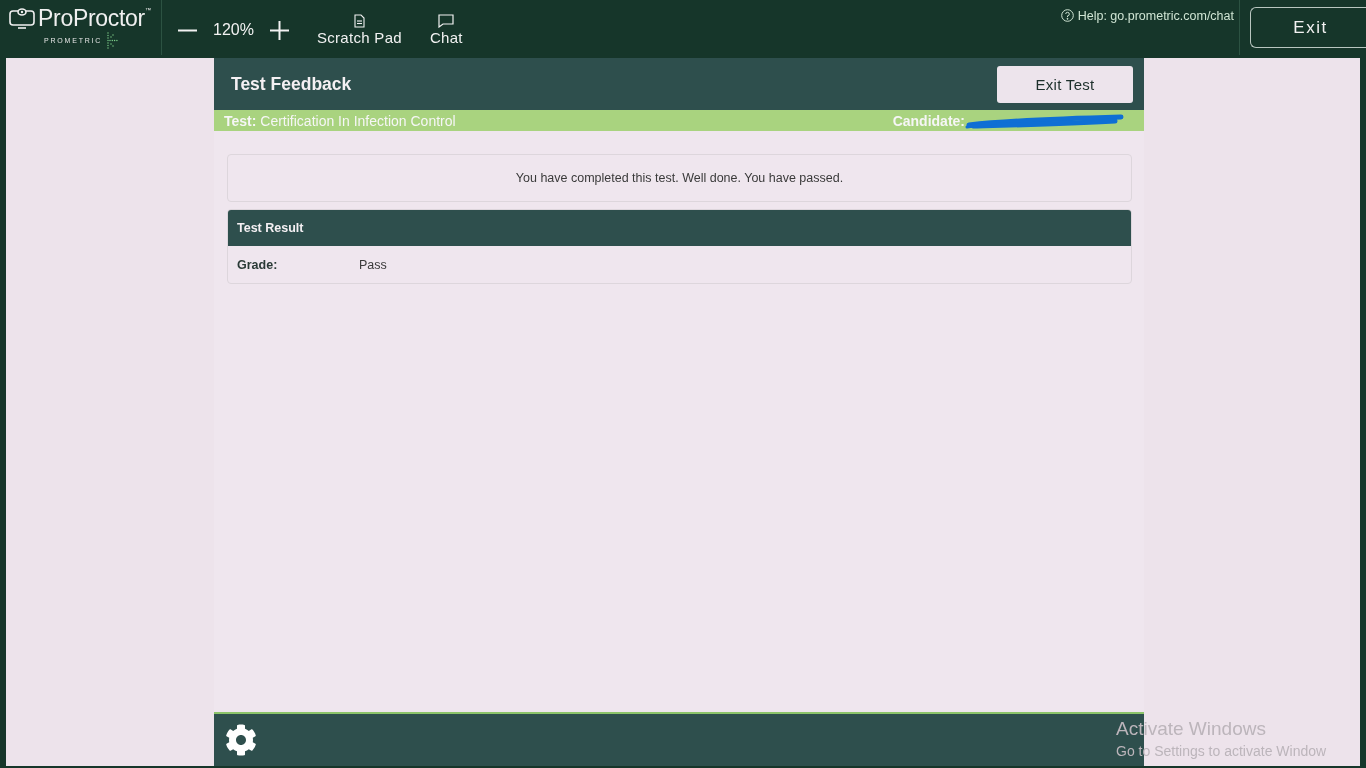  What do you see at coordinates (270, 228) in the screenshot?
I see `panel-title: Test Result` at bounding box center [270, 228].